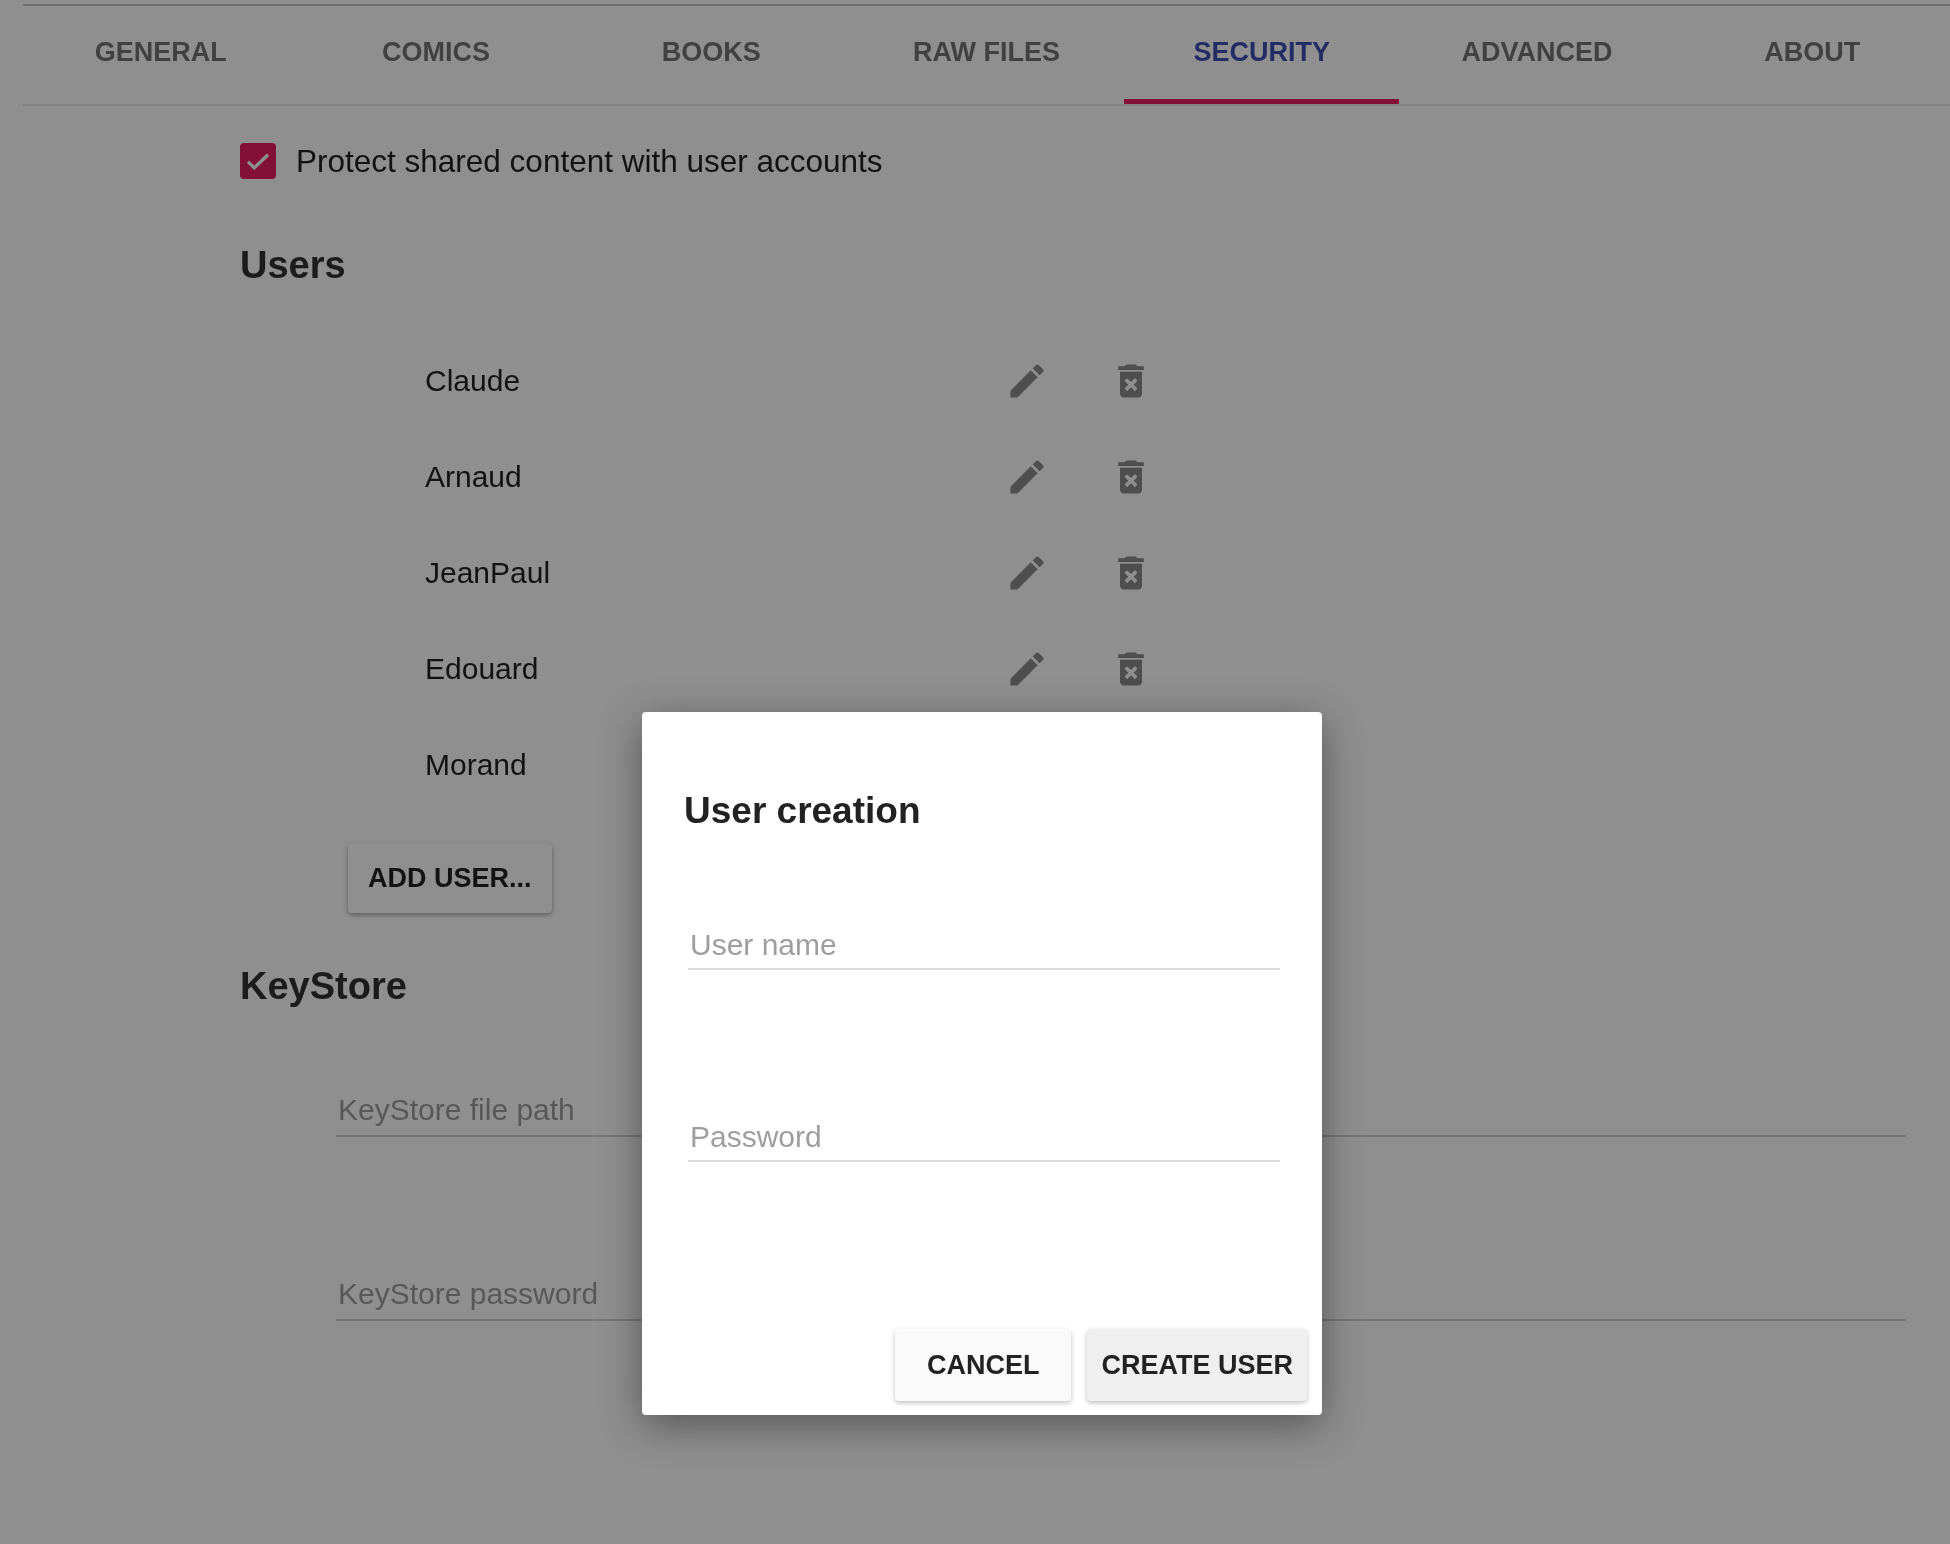 This screenshot has height=1544, width=1950. What do you see at coordinates (436, 55) in the screenshot?
I see `tab: COMICS` at bounding box center [436, 55].